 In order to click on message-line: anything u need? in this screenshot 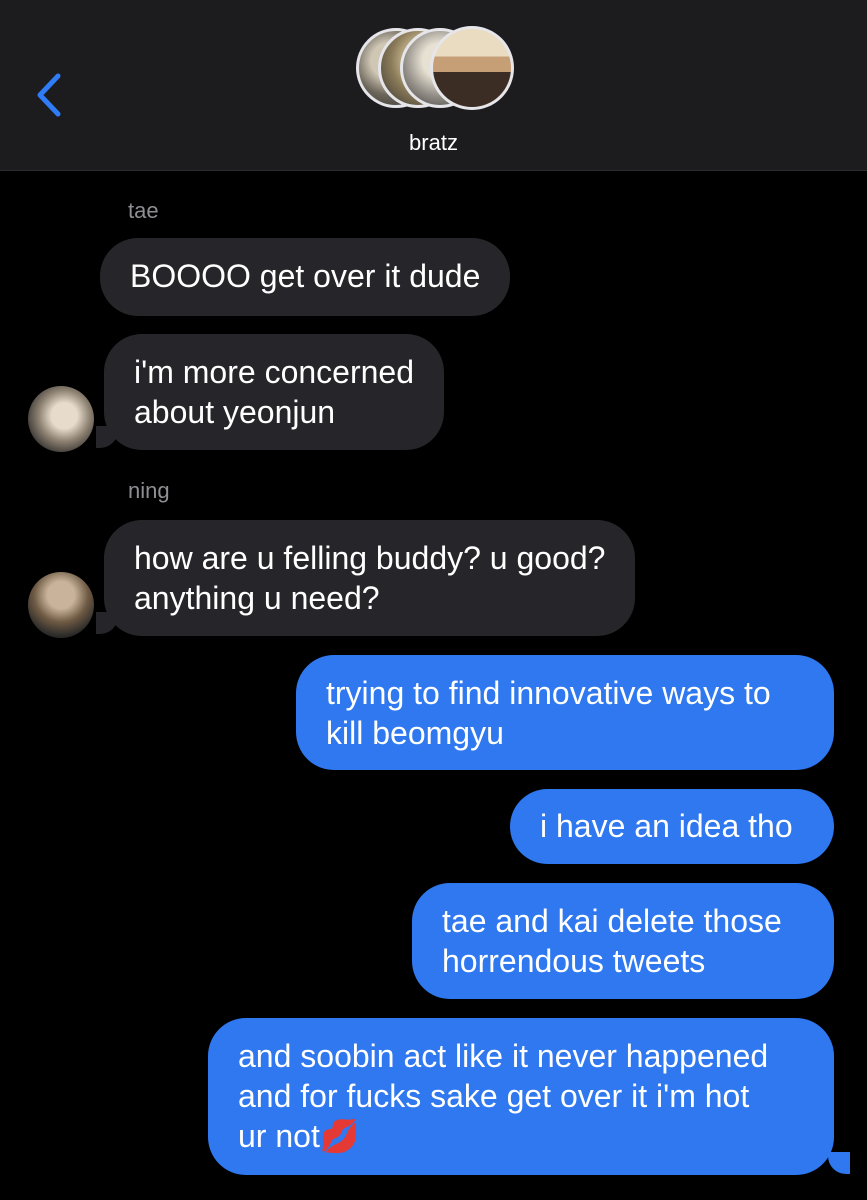, I will do `click(257, 598)`.